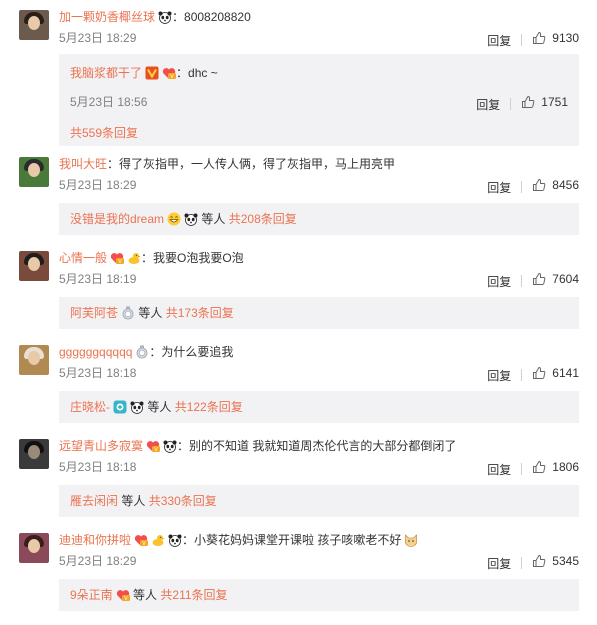 This screenshot has width=597, height=625. Describe the element at coordinates (109, 102) in the screenshot. I see `sub-reply-date: 5月23日 18:56` at that location.